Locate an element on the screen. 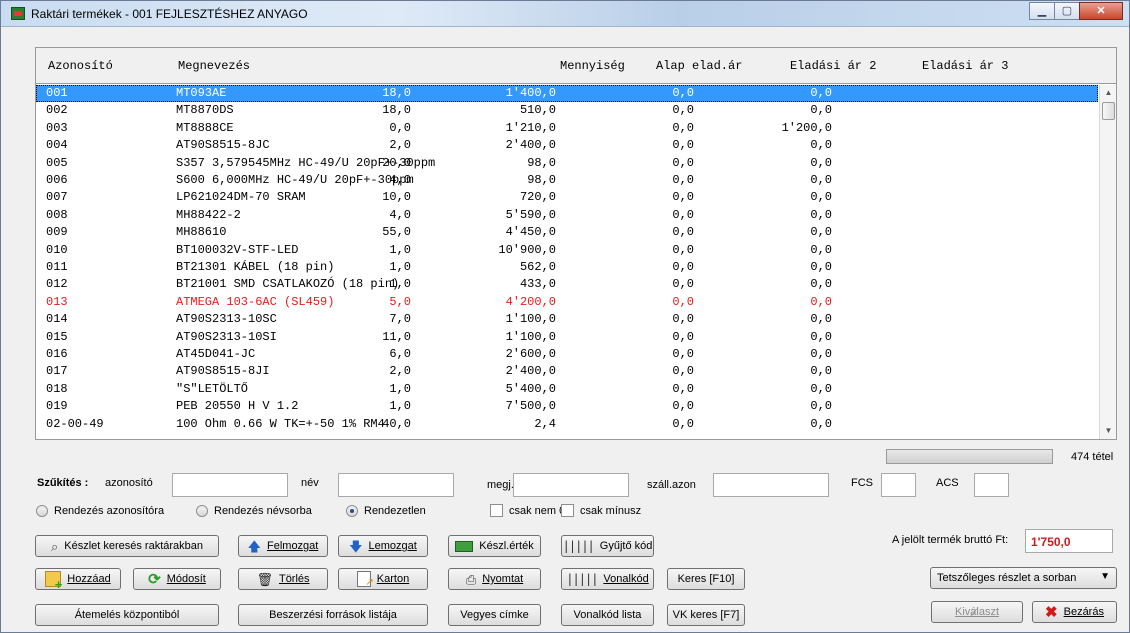 The width and height of the screenshot is (1130, 633). move-up-button: 🡅 Felmozgat is located at coordinates (283, 546).